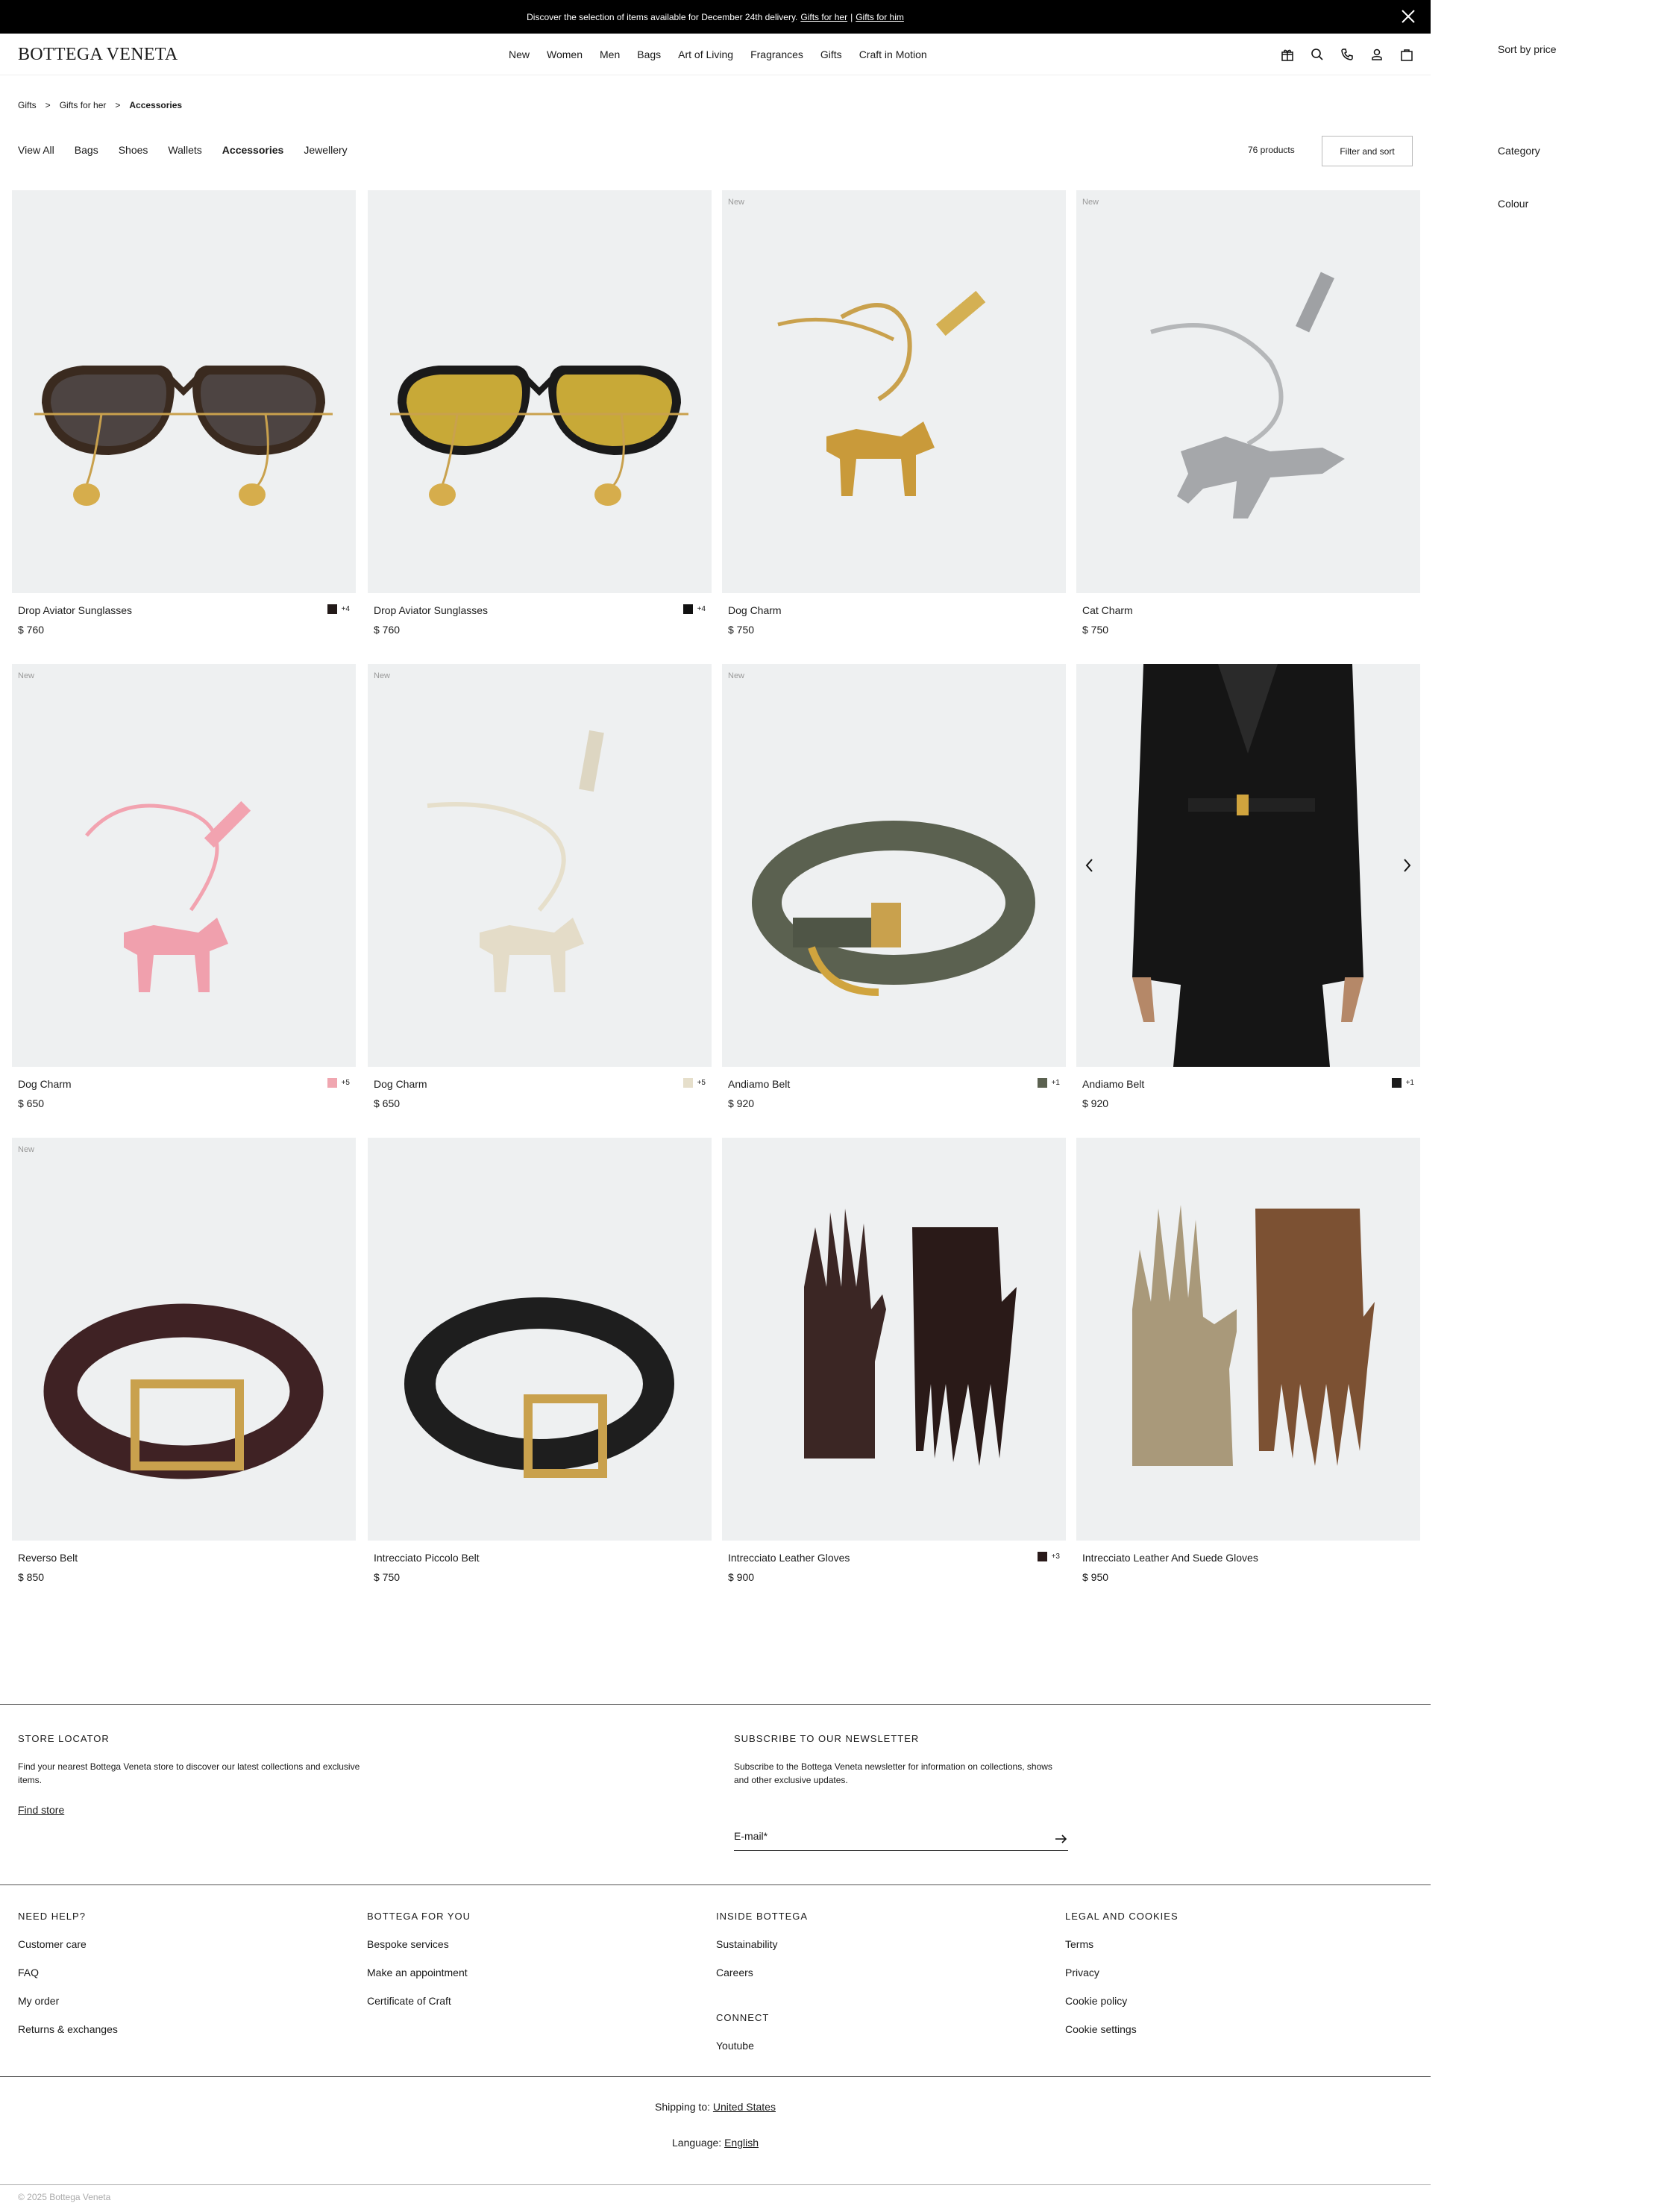  What do you see at coordinates (1107, 610) in the screenshot?
I see `product-name: Cat Charm` at bounding box center [1107, 610].